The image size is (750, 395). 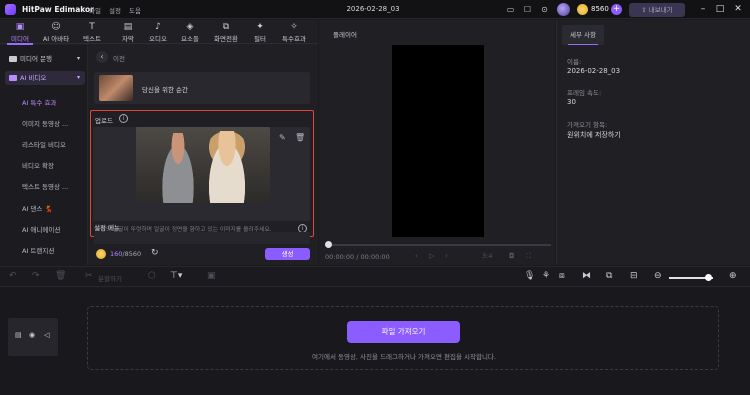 What do you see at coordinates (287, 254) in the screenshot?
I see `generate-button: 생성` at bounding box center [287, 254].